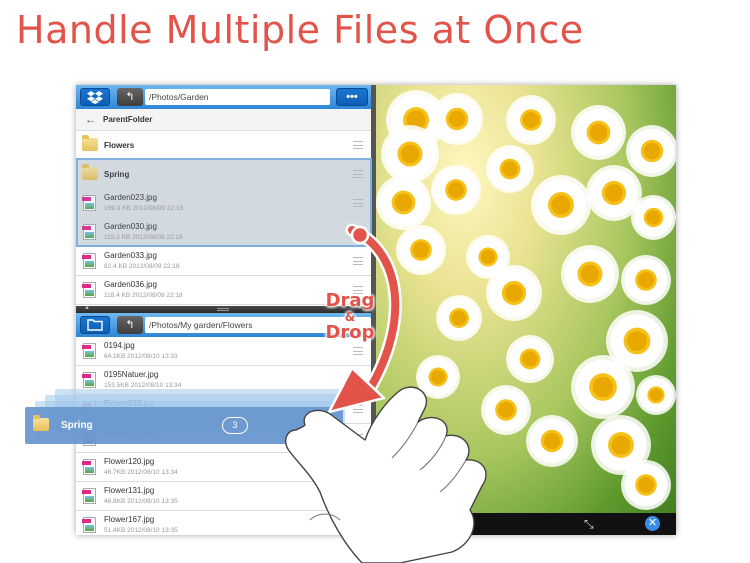 This screenshot has height=563, width=750. Describe the element at coordinates (129, 461) in the screenshot. I see `list-item-name: Flower120.jpg` at that location.